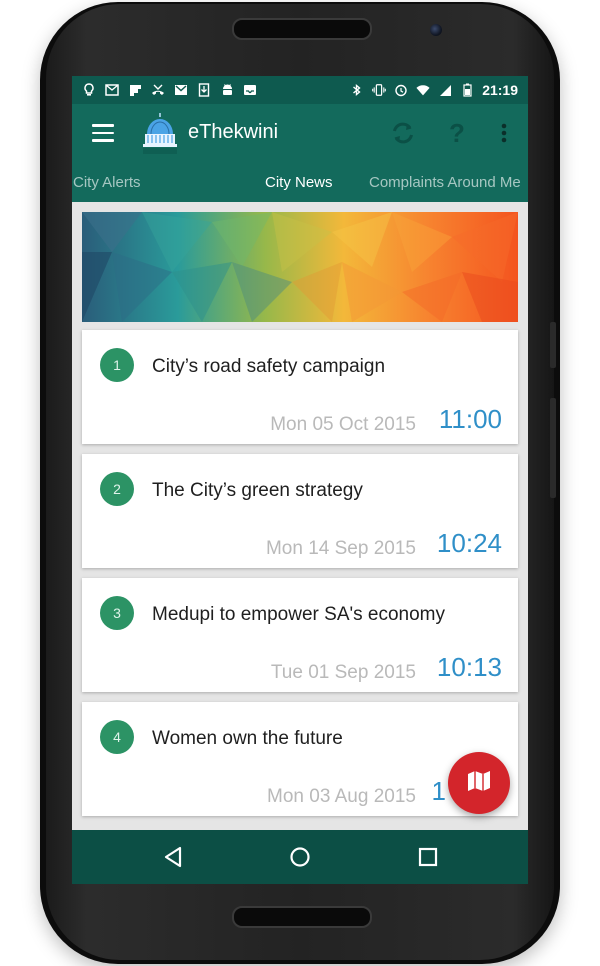  I want to click on cellular-icon, so click(445, 90).